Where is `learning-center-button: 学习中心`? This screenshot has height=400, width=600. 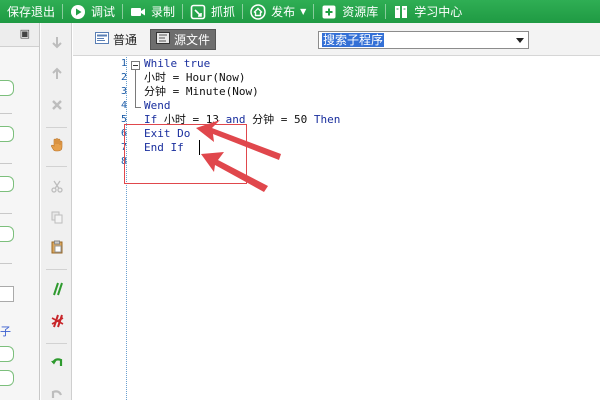 learning-center-button: 学习中心 is located at coordinates (427, 11).